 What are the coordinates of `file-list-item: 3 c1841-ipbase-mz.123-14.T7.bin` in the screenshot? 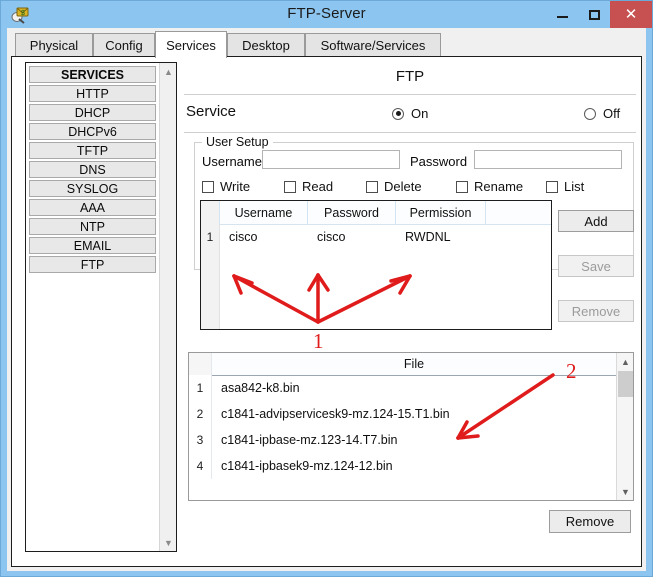 It's located at (402, 440).